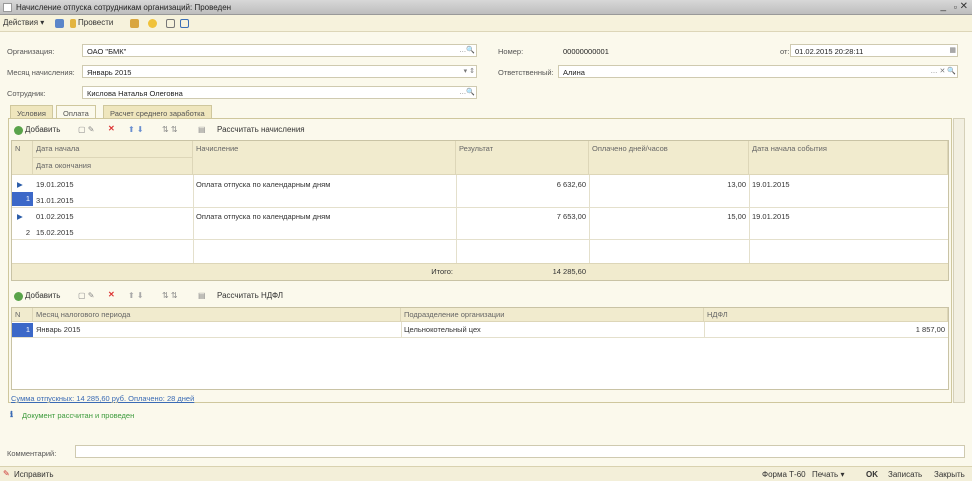  Describe the element at coordinates (571, 216) in the screenshot. I see `result: 7 653,00` at that location.